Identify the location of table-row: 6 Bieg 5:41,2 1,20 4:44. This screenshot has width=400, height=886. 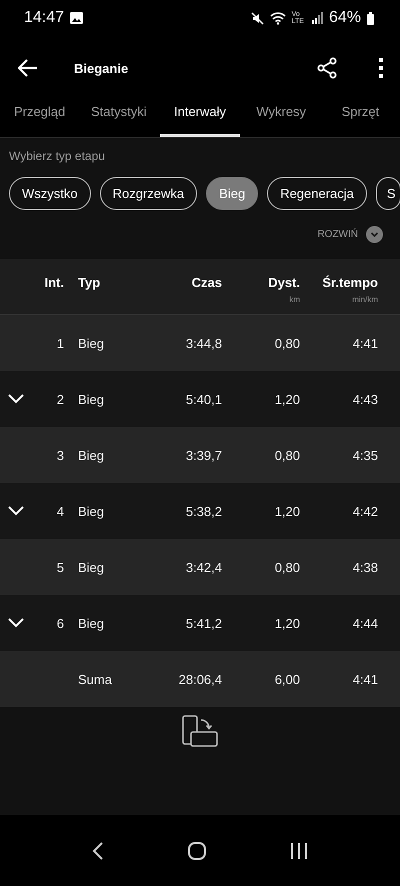
(200, 623).